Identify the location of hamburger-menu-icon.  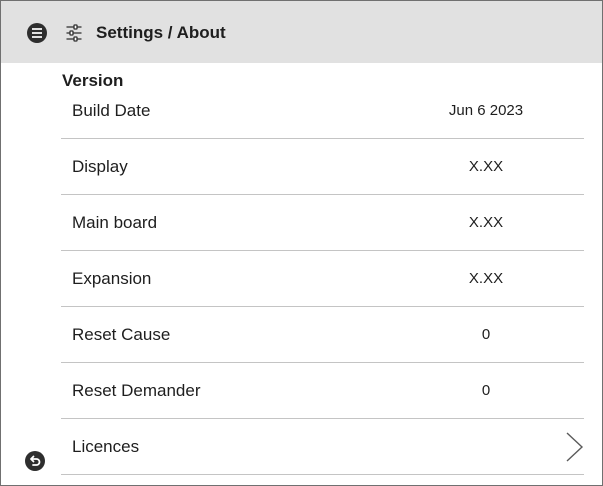
(37, 33).